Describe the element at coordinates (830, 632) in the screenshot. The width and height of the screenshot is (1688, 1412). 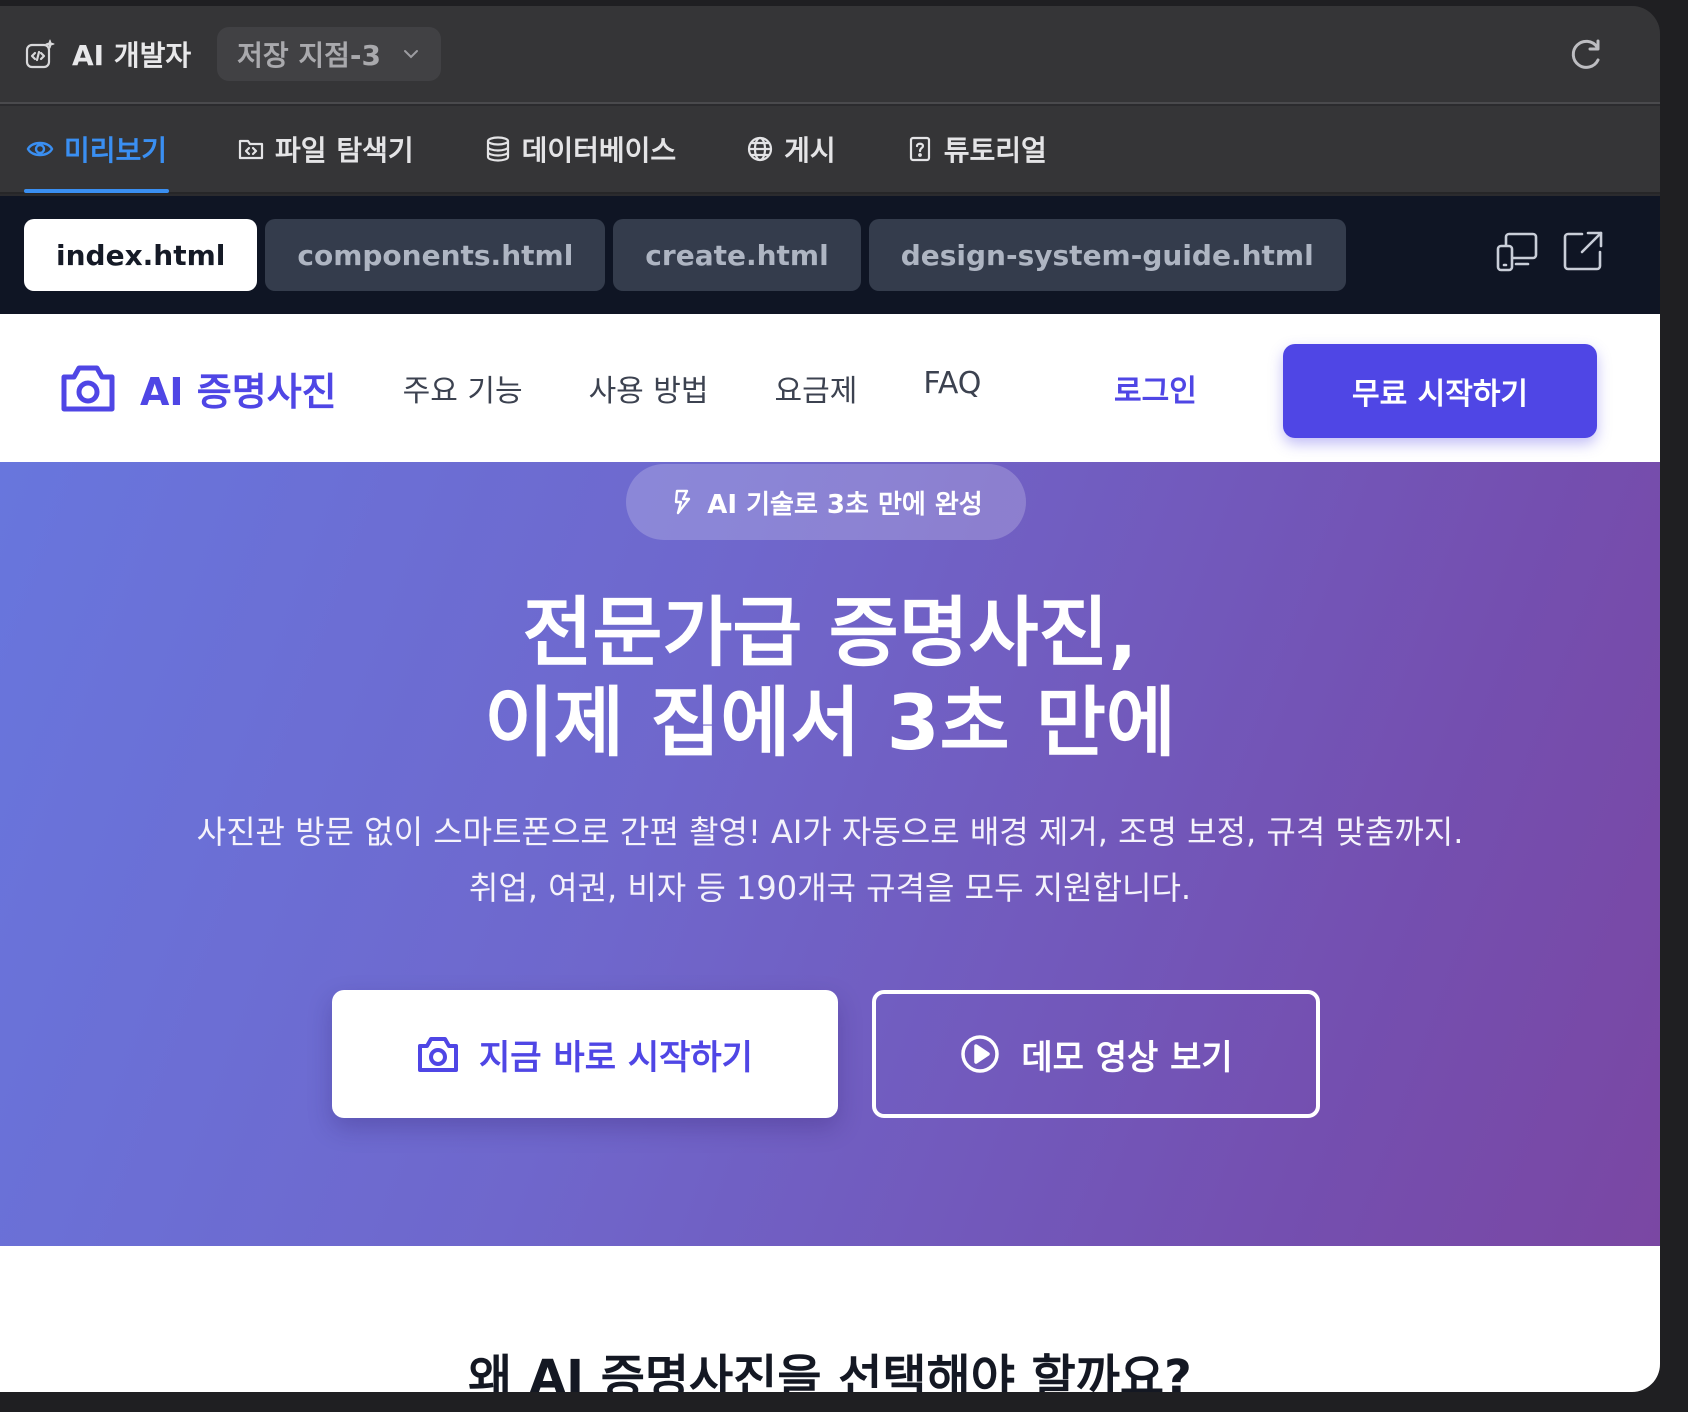
I see `hero-title-line-1: 전문가급 증명사진,` at that location.